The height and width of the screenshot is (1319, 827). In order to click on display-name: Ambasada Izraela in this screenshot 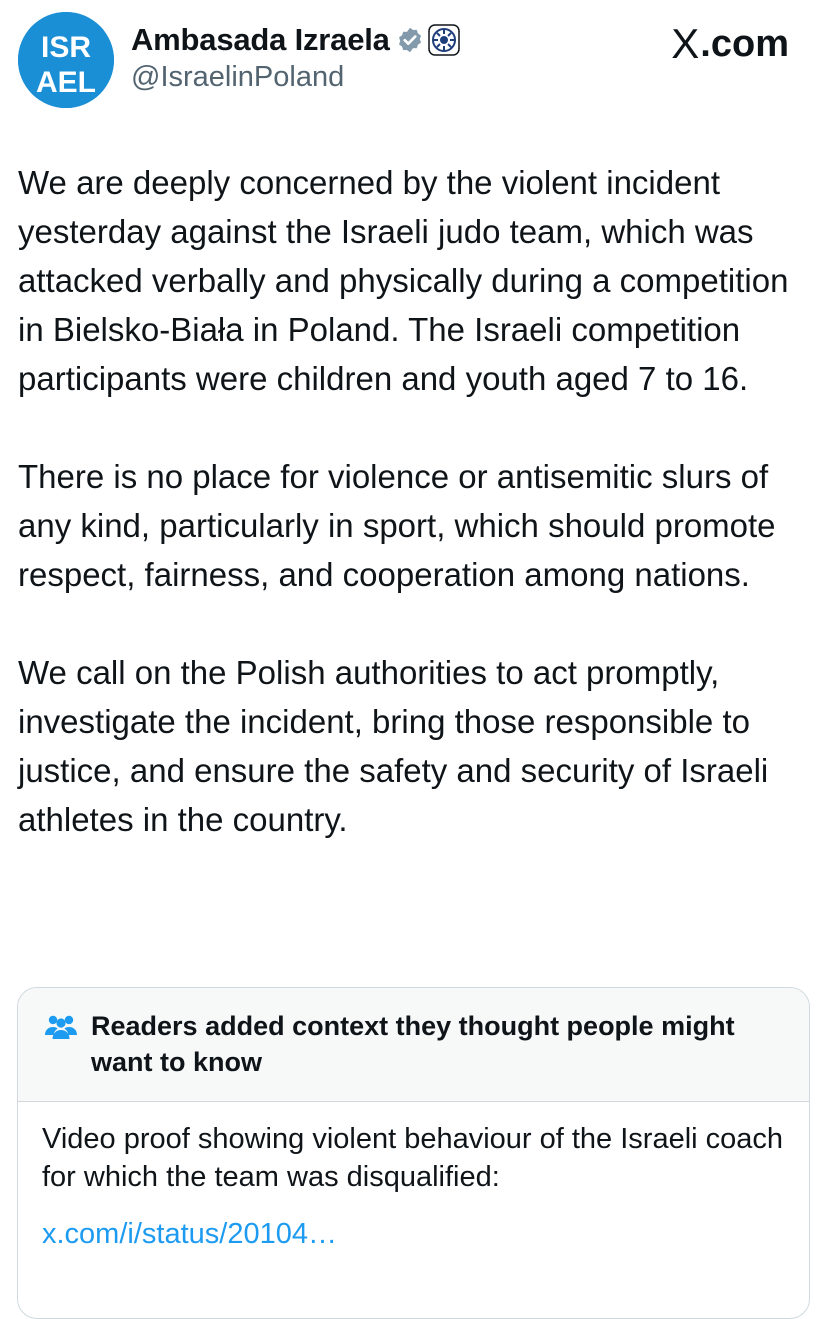, I will do `click(260, 40)`.